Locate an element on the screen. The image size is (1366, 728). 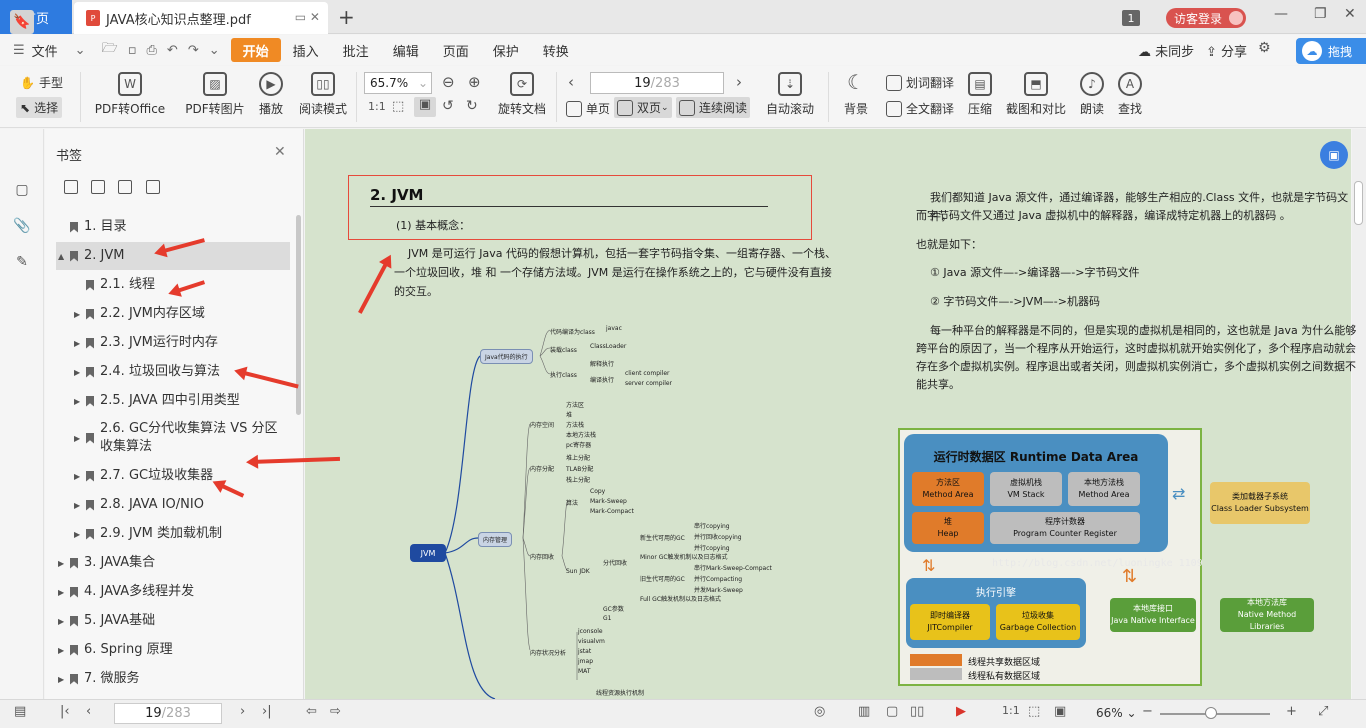
bookmark-item: ▶ 2.8. JAVA IO/NIO is located at coordinates (173, 505).